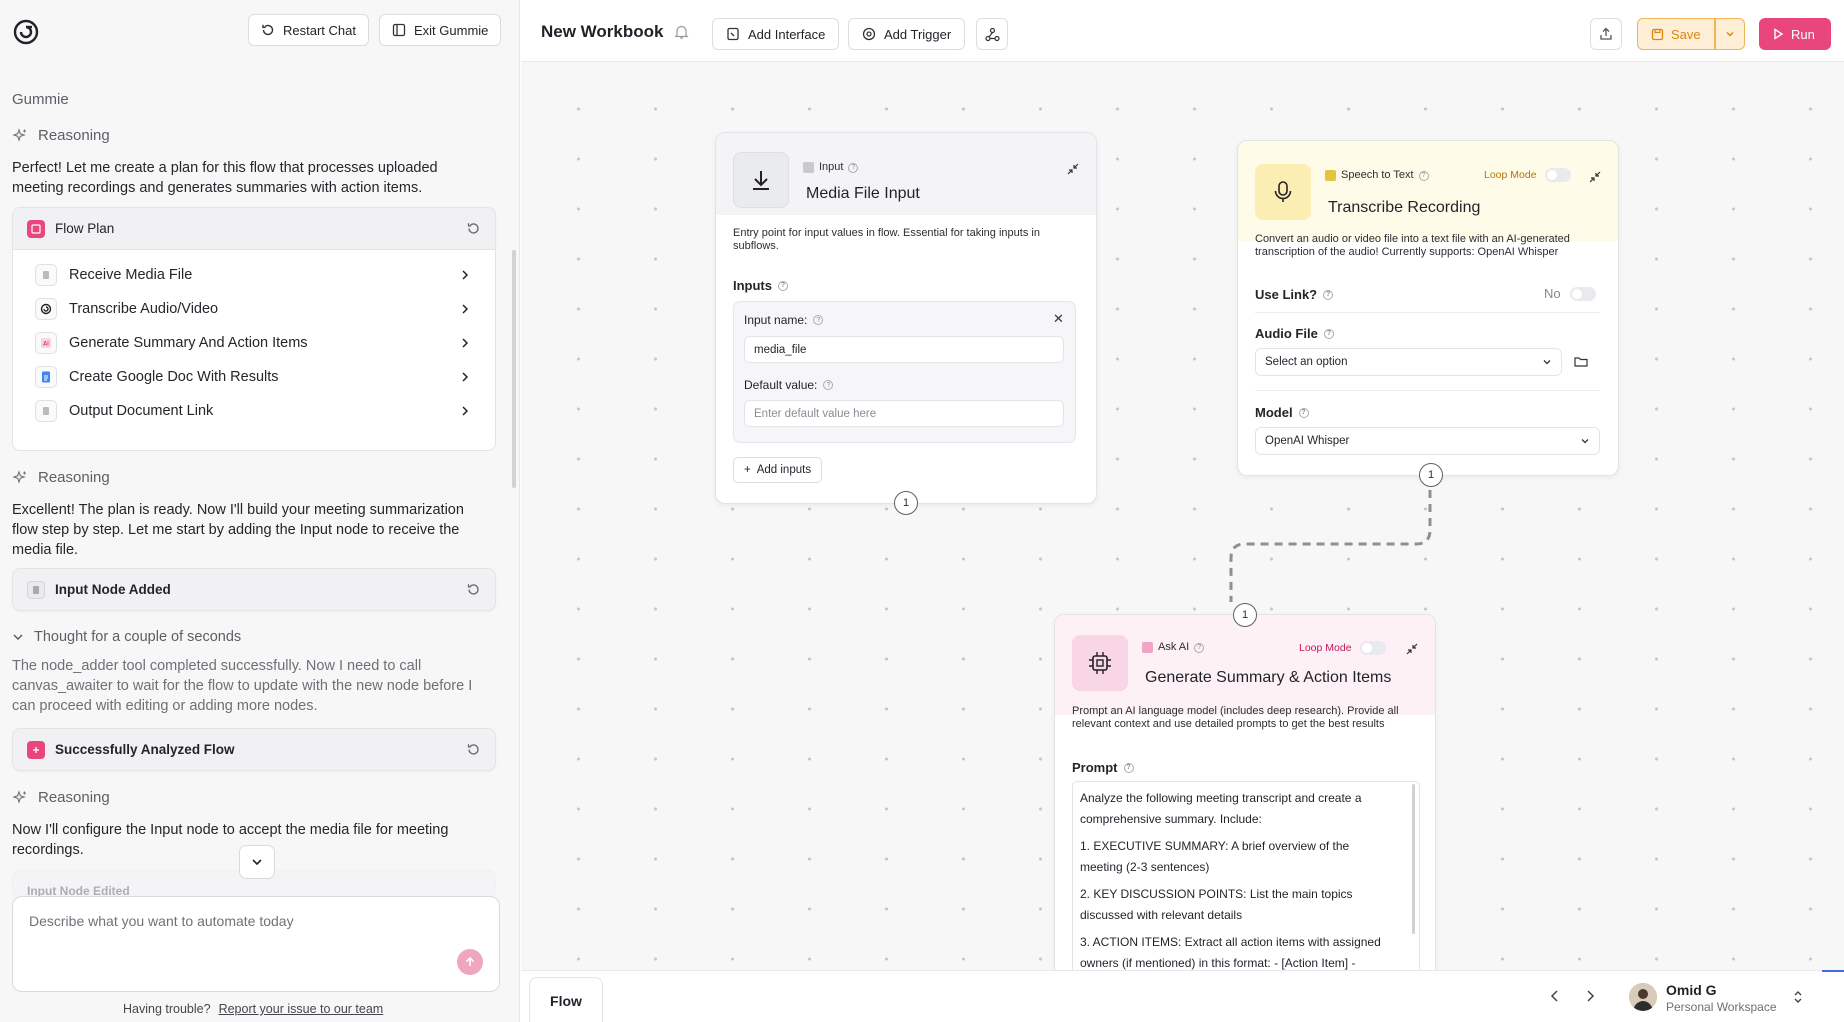 This screenshot has width=1844, height=1022. I want to click on arrow-up-icon, so click(470, 962).